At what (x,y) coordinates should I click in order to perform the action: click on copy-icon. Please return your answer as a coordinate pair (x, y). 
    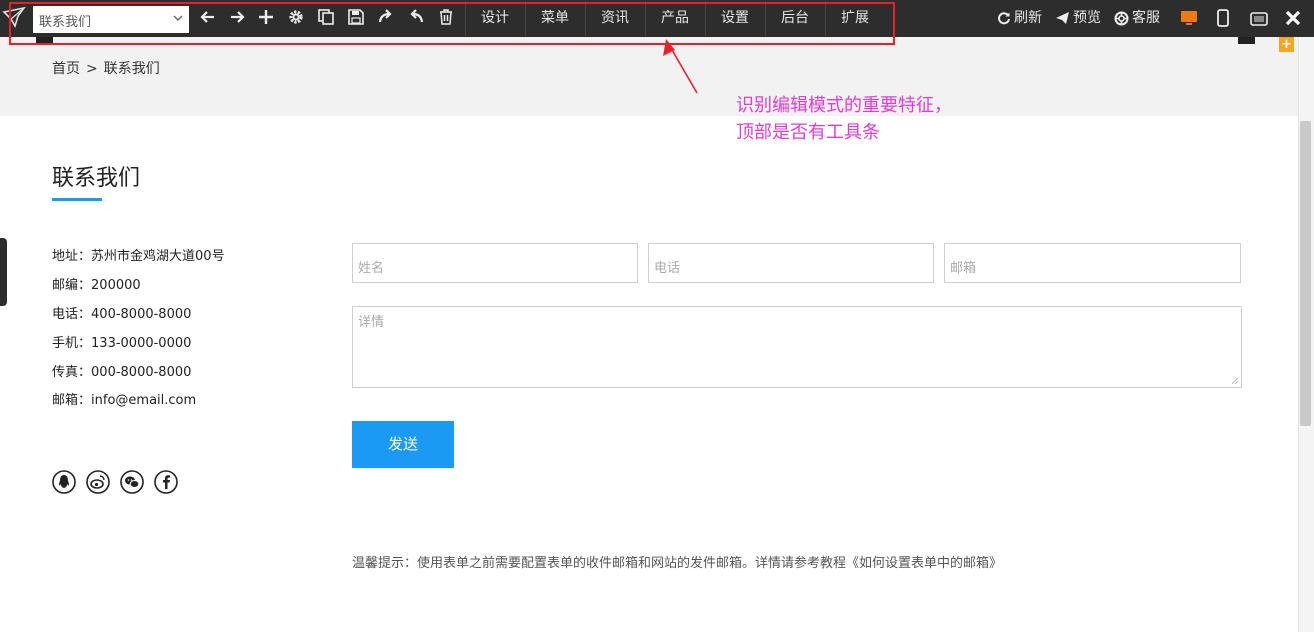
    Looking at the image, I should click on (327, 18).